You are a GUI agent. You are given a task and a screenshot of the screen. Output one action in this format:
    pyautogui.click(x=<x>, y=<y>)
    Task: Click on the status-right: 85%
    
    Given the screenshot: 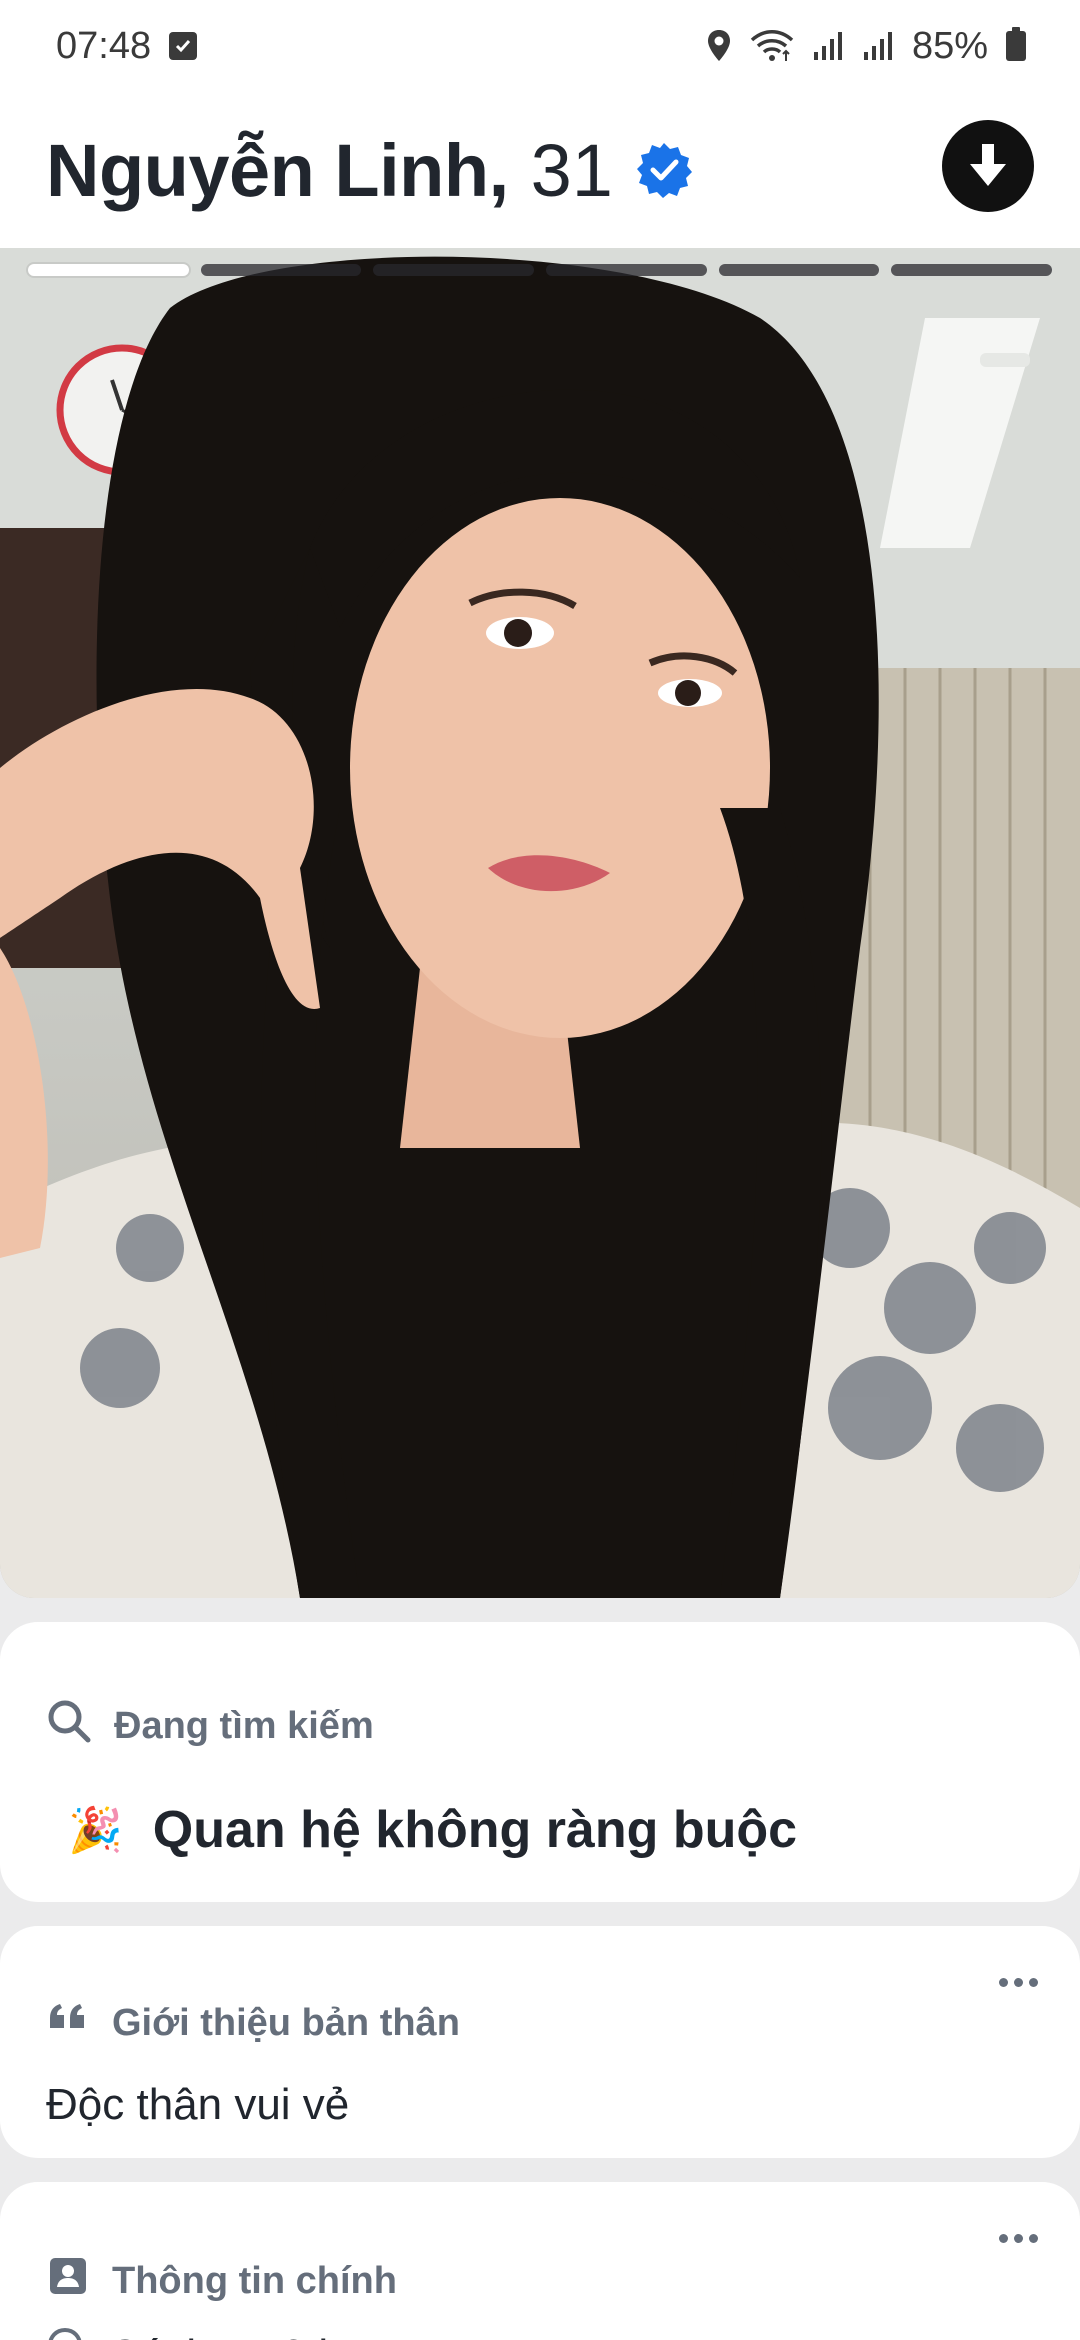 What is the action you would take?
    pyautogui.click(x=866, y=46)
    